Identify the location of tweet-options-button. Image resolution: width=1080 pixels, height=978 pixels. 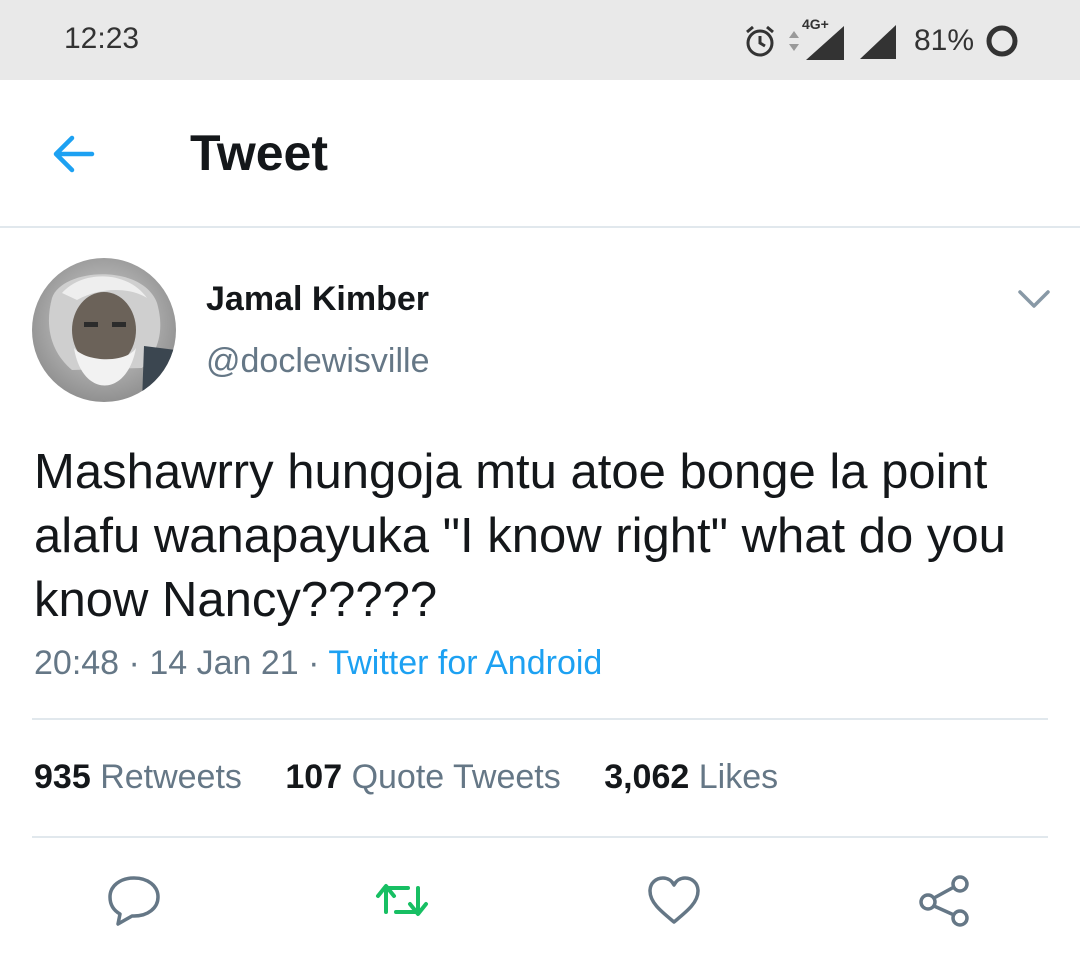
(1034, 298).